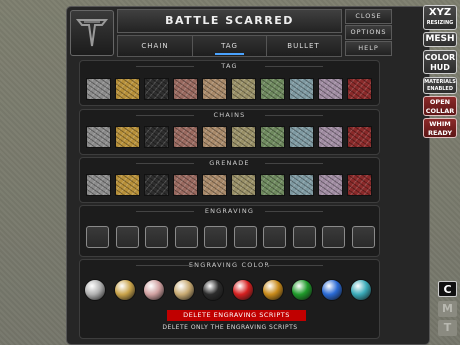  I want to click on tab-chain: CHAIN, so click(155, 46).